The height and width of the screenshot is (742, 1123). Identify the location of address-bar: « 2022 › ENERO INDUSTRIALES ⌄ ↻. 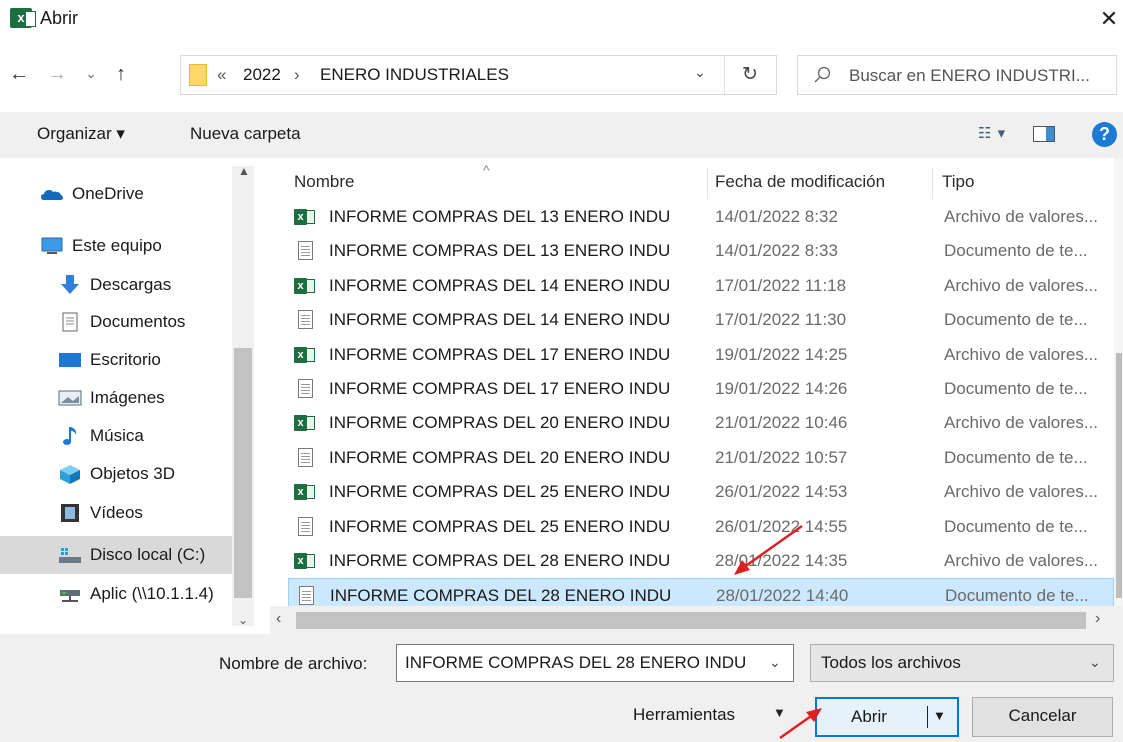
(478, 75).